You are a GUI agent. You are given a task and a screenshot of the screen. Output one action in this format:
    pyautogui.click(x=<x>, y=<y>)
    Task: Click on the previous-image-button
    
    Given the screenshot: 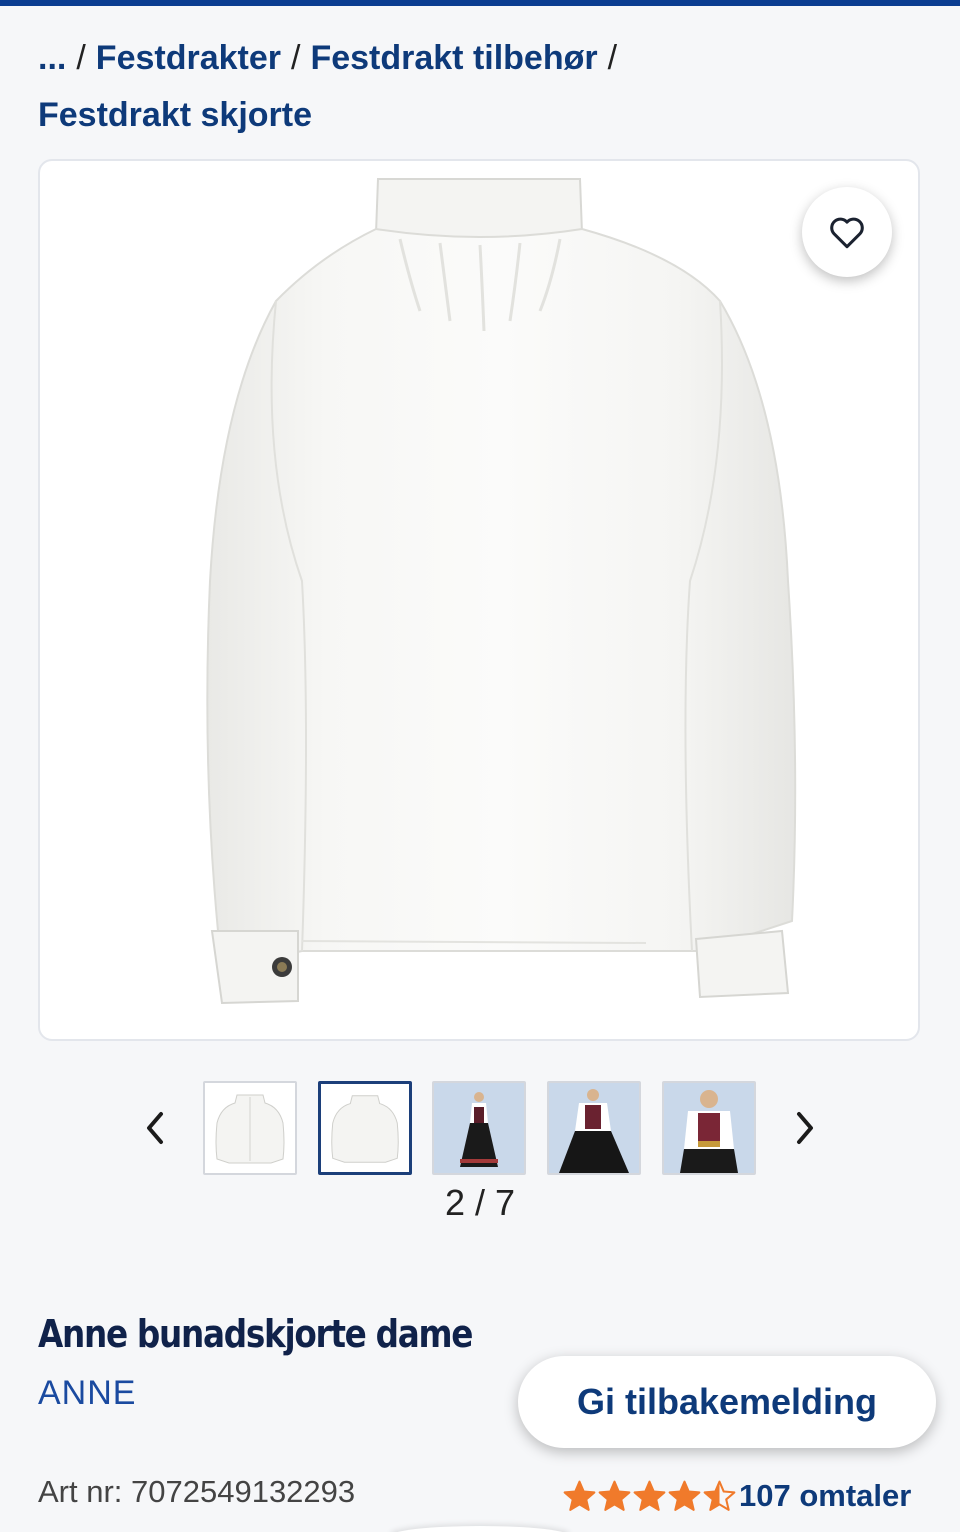 What is the action you would take?
    pyautogui.click(x=155, y=1128)
    